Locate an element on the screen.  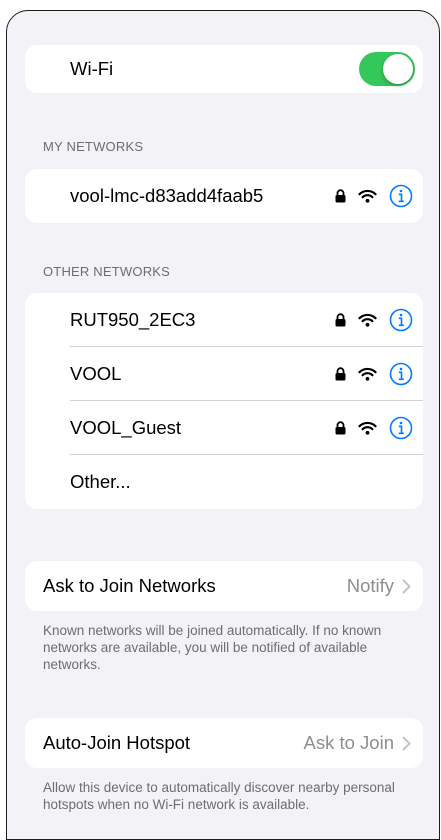
network-row-vool-lmc: vool-lmc-d83add4faab5 is located at coordinates (224, 196).